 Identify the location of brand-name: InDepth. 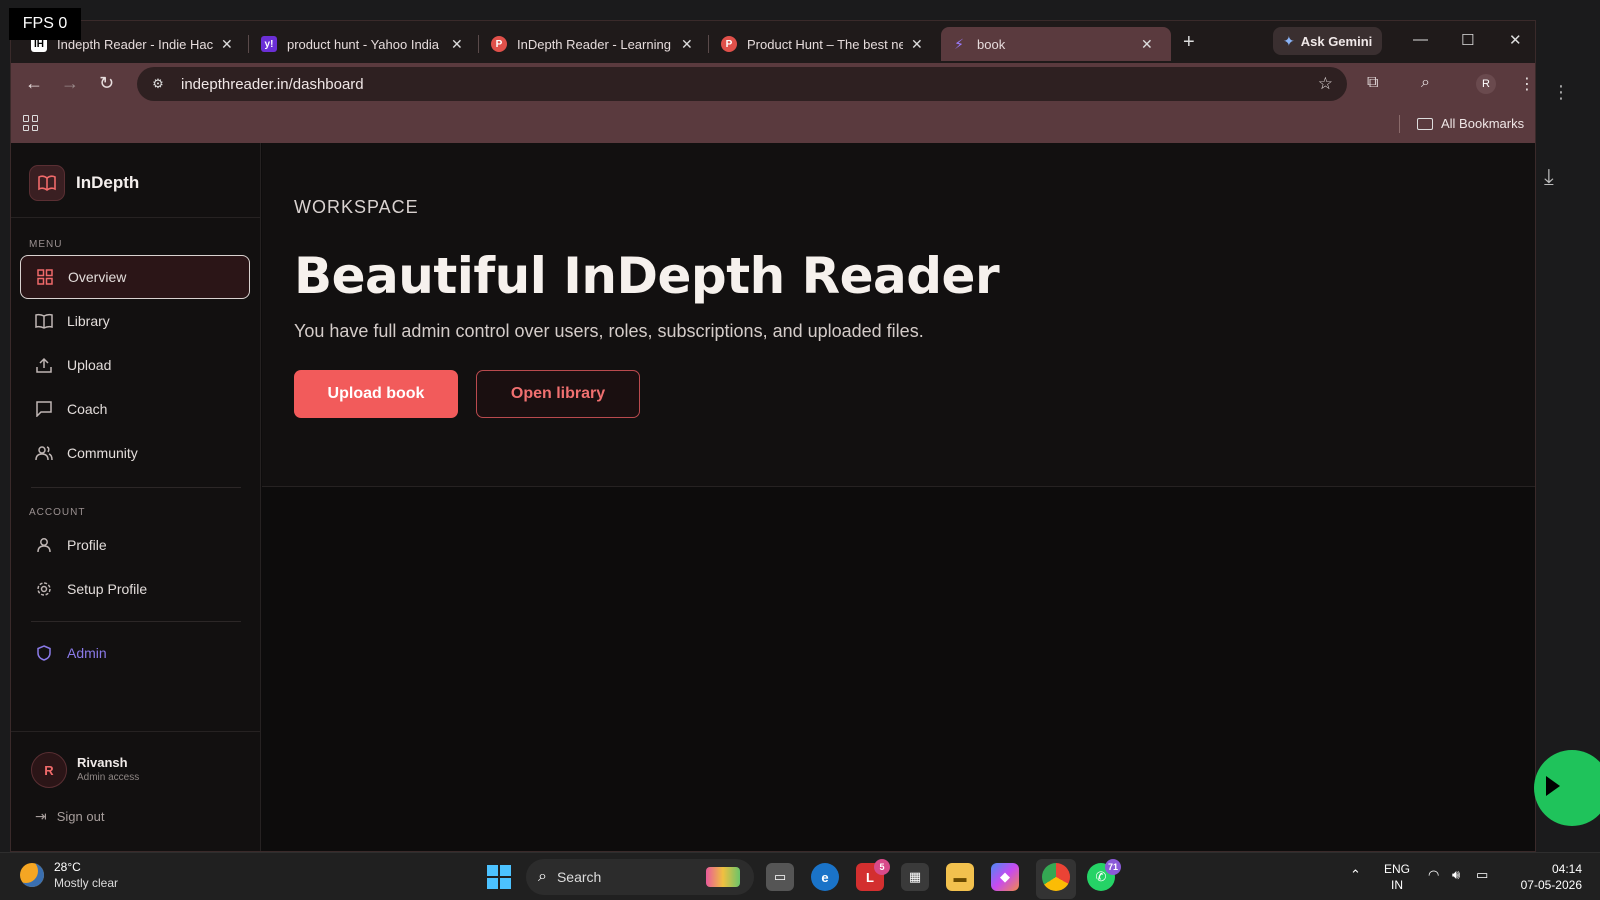
(108, 182).